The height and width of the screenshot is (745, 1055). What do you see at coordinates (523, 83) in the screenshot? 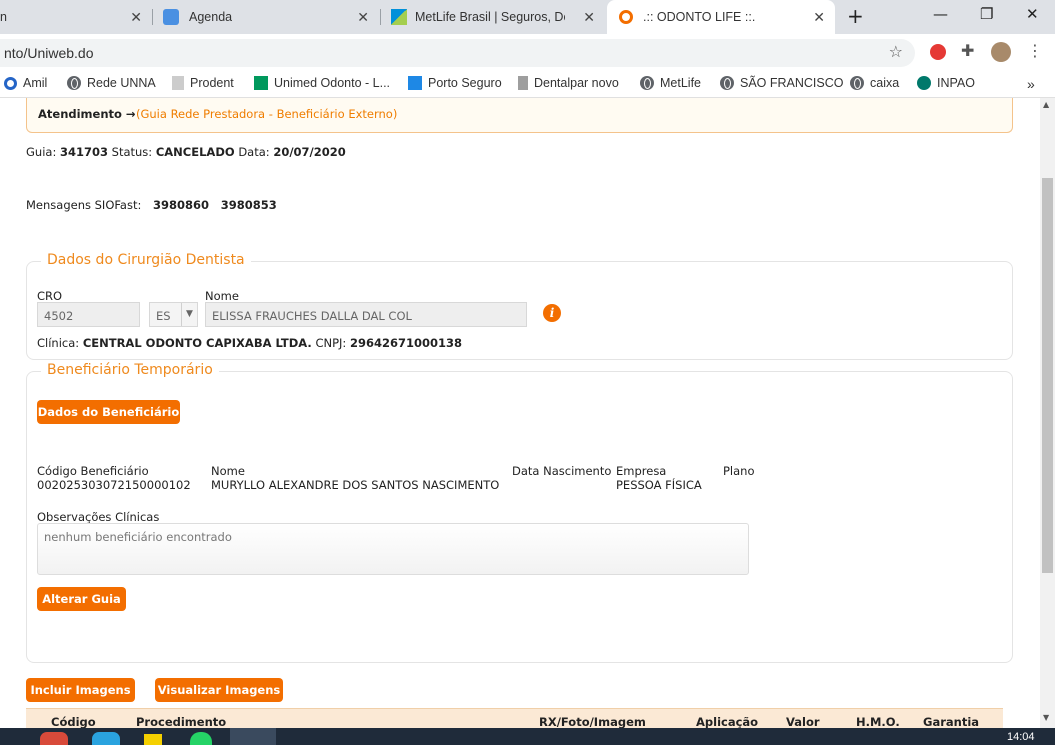
I see `dentalpar-icon` at bounding box center [523, 83].